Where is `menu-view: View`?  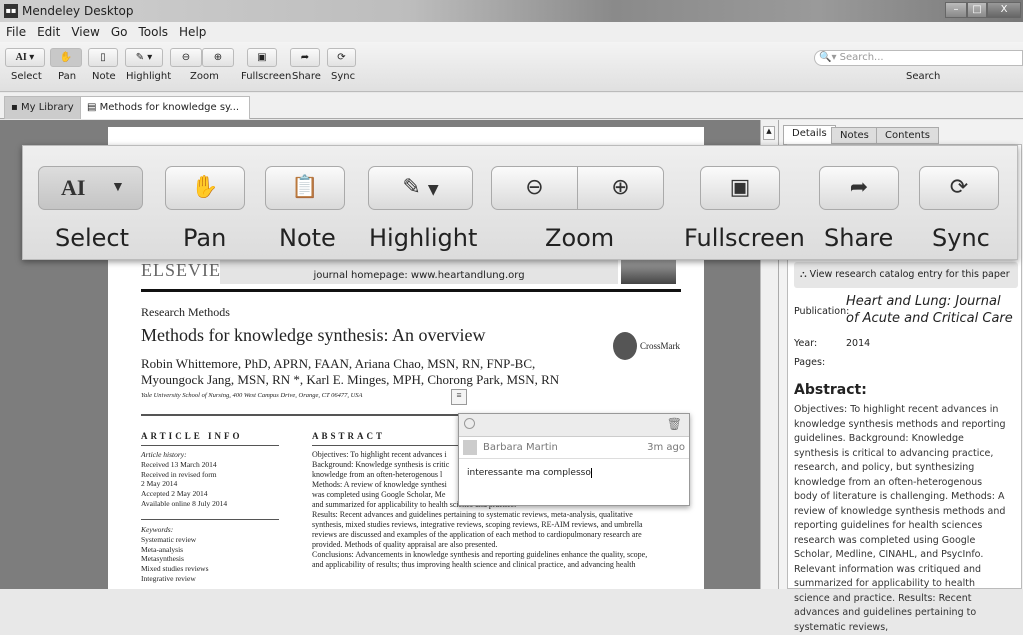 menu-view: View is located at coordinates (85, 32).